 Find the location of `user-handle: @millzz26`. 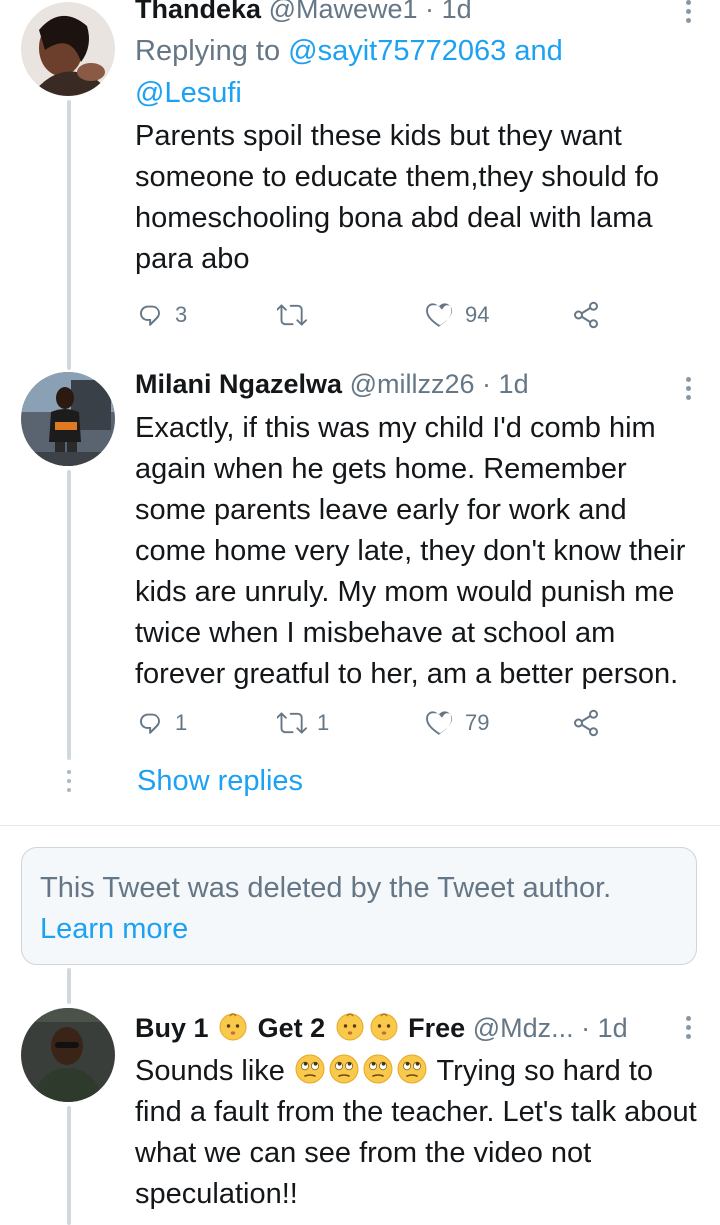

user-handle: @millzz26 is located at coordinates (412, 384).